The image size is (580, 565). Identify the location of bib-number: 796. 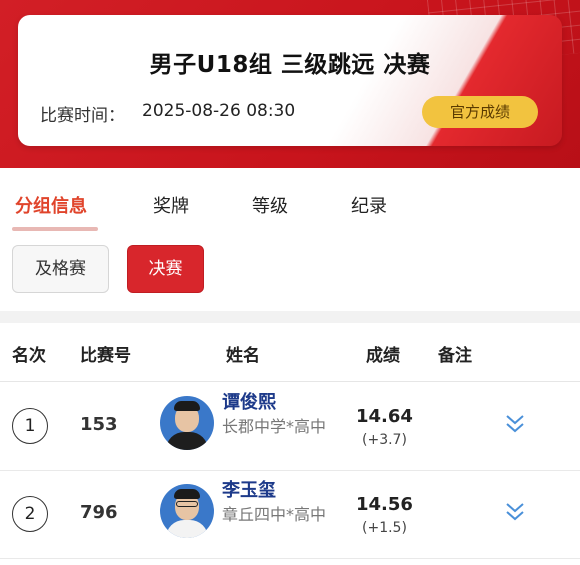
(99, 512).